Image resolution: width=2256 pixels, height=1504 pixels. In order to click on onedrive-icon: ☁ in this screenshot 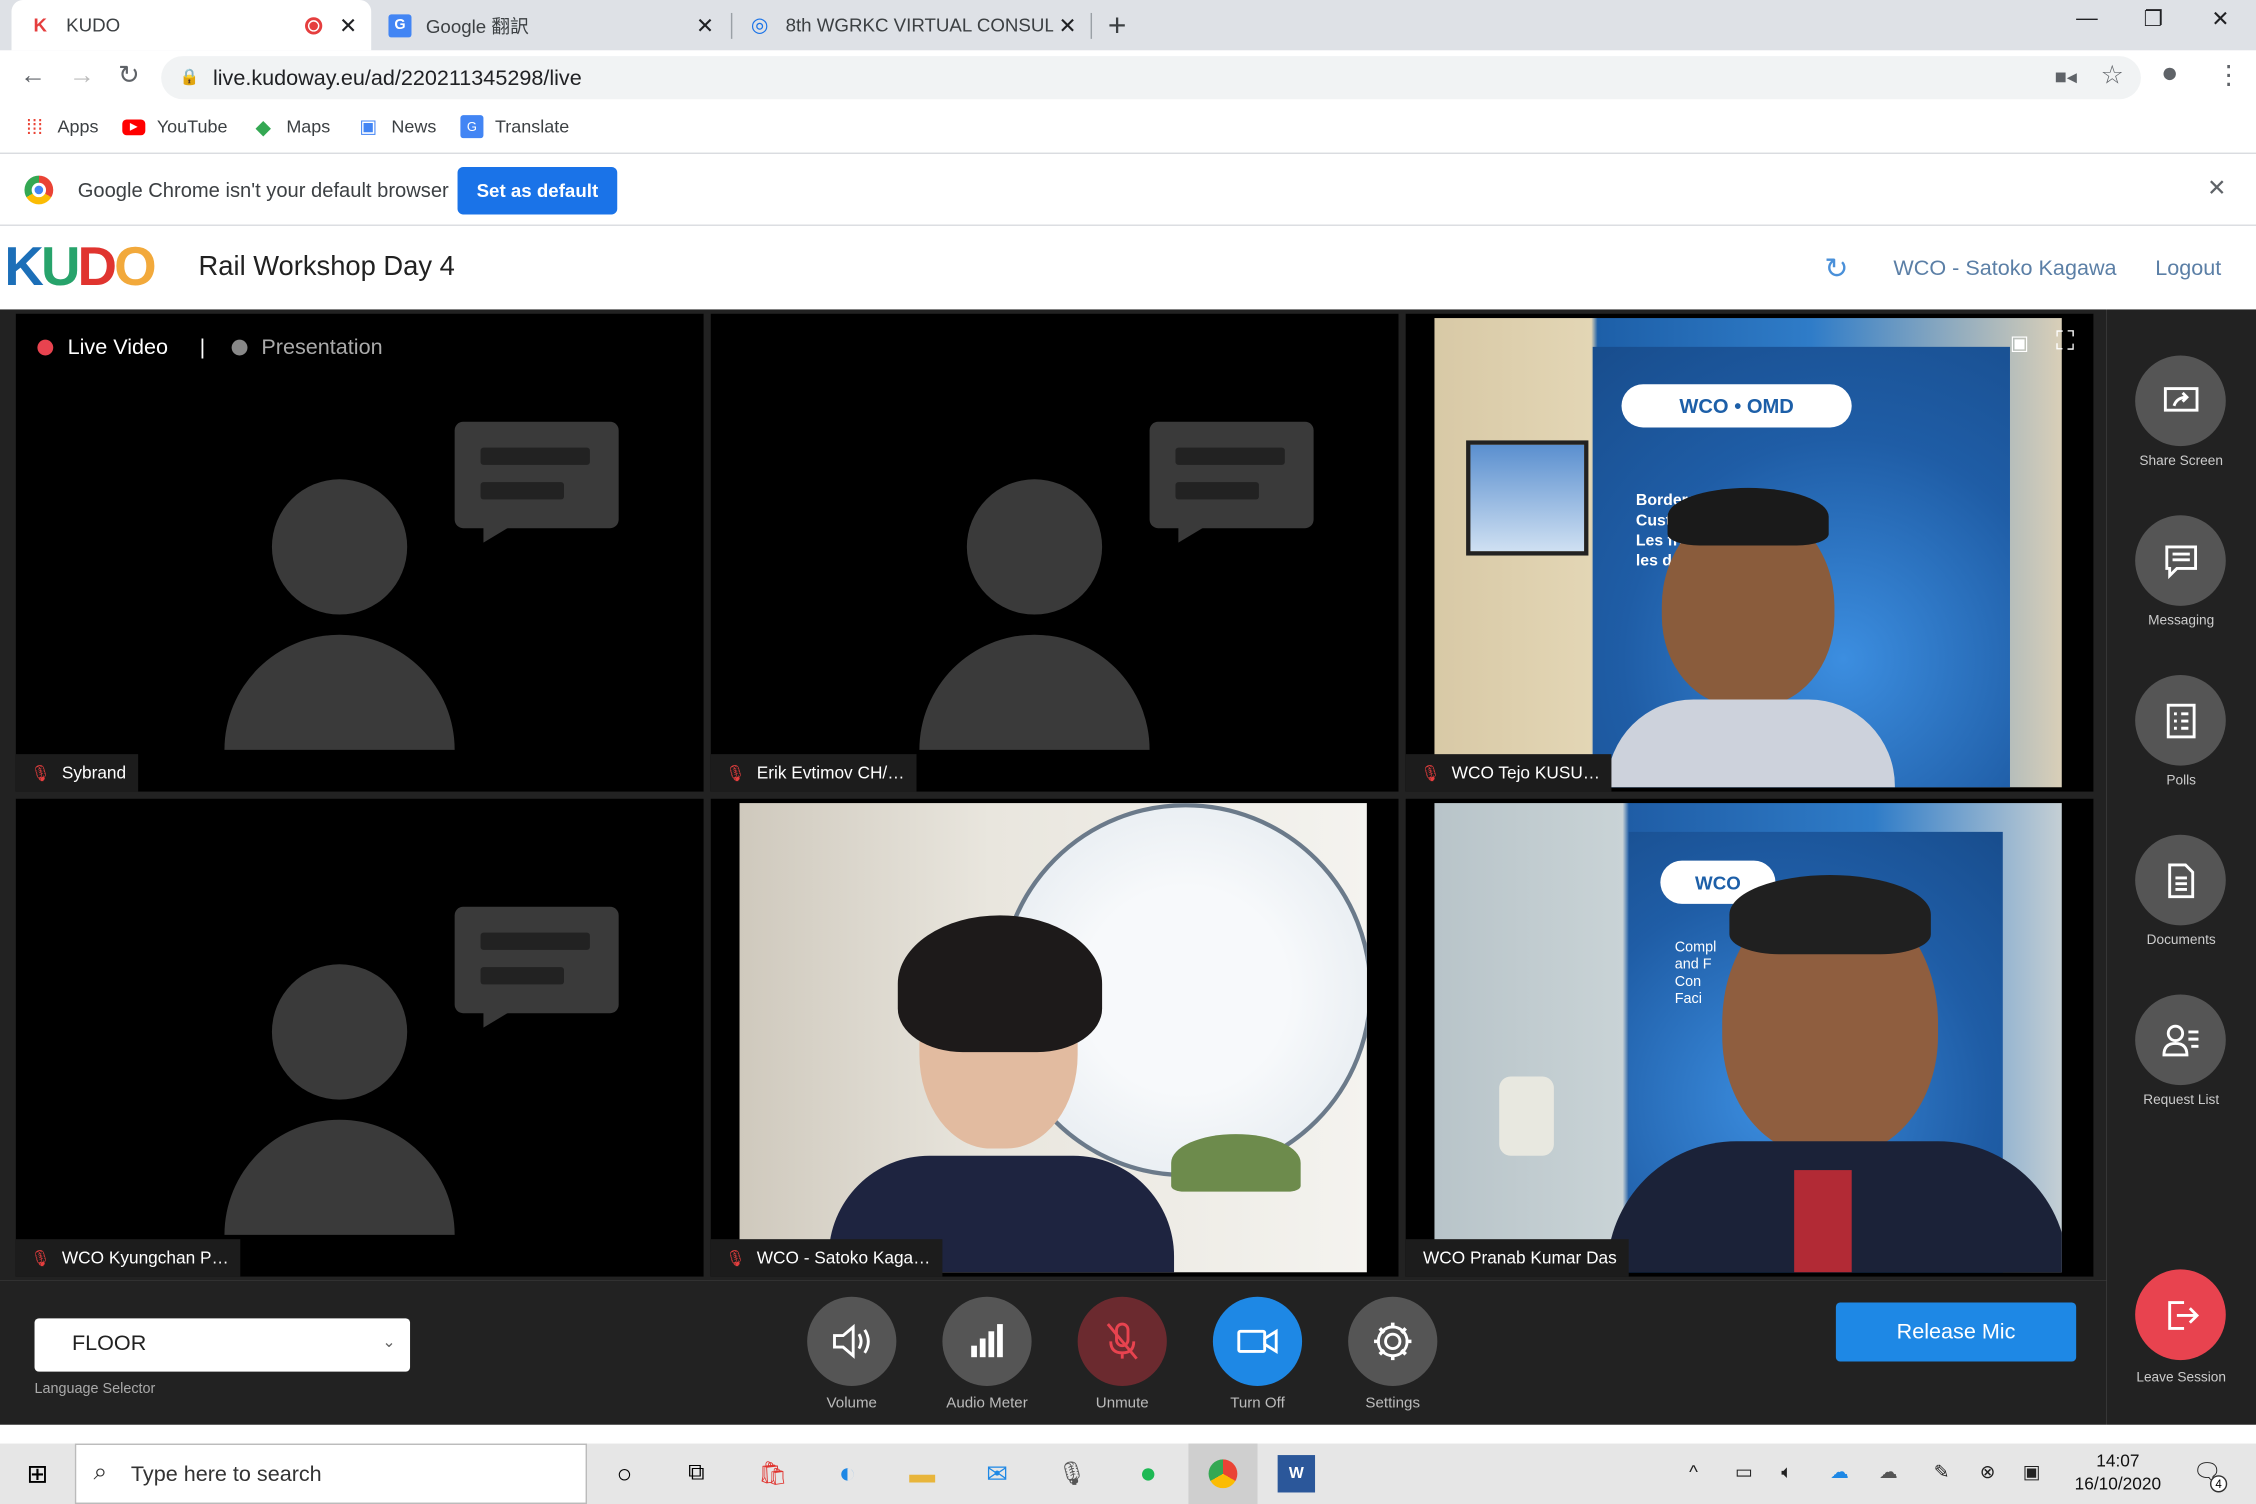, I will do `click(1839, 1472)`.